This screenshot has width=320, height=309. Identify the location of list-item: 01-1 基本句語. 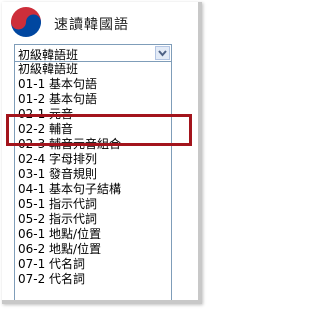
(93, 84).